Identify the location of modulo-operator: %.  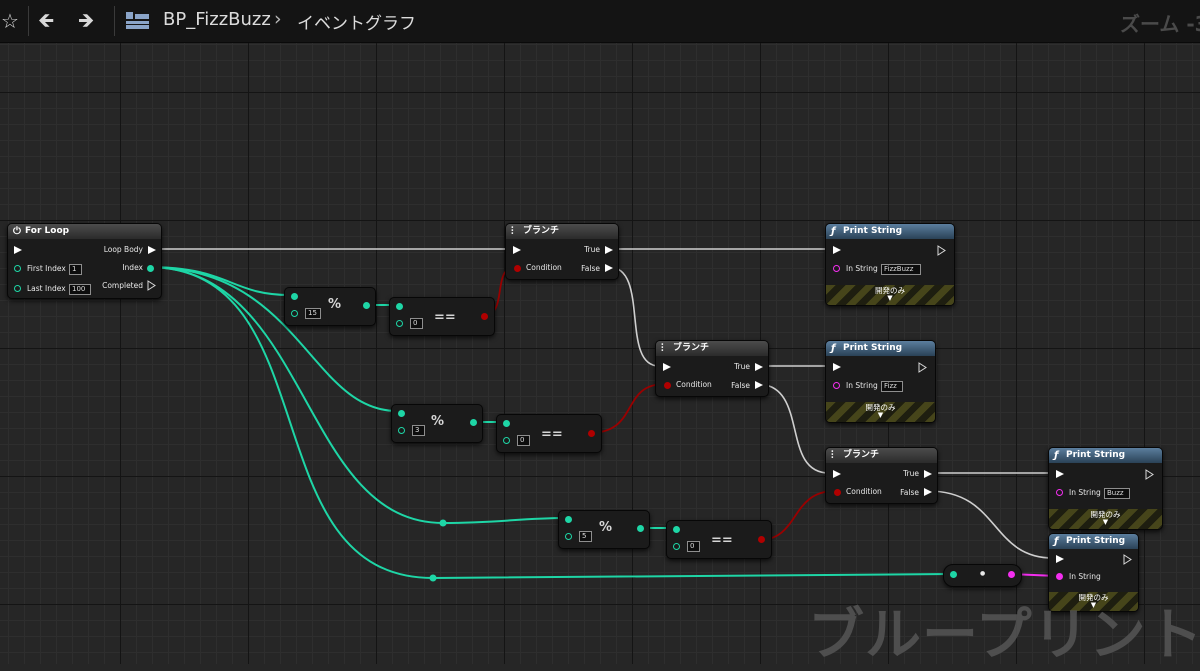
(438, 421).